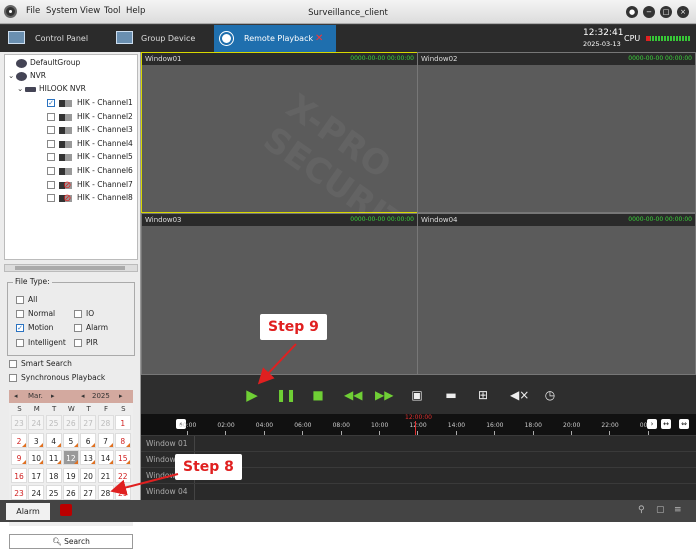 The width and height of the screenshot is (696, 549). I want to click on tree-horizontal-scrollbar, so click(71, 268).